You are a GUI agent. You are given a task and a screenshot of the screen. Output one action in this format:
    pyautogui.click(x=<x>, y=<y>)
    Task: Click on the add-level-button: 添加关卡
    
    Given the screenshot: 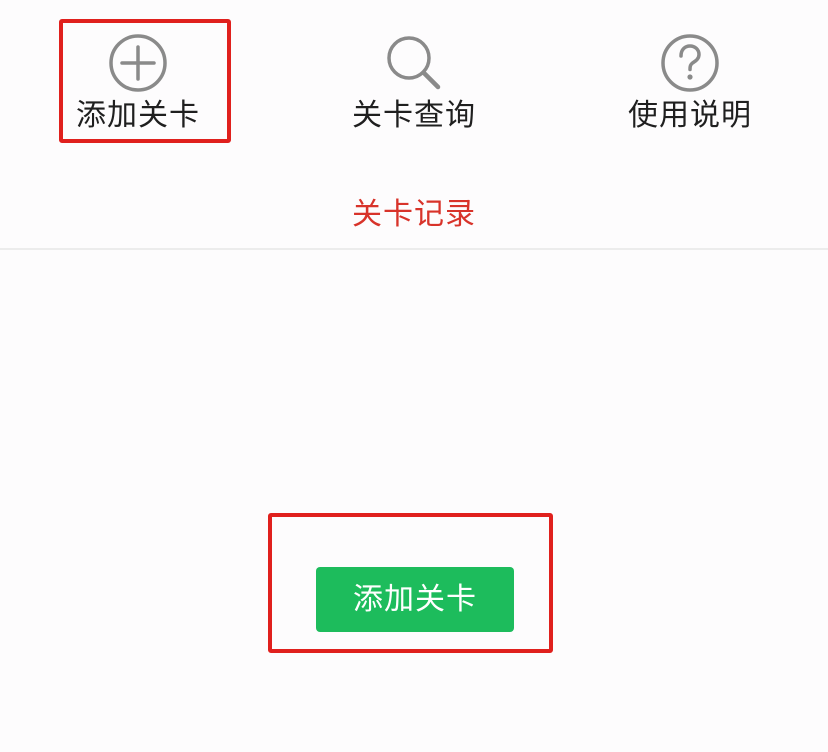 What is the action you would take?
    pyautogui.click(x=415, y=599)
    